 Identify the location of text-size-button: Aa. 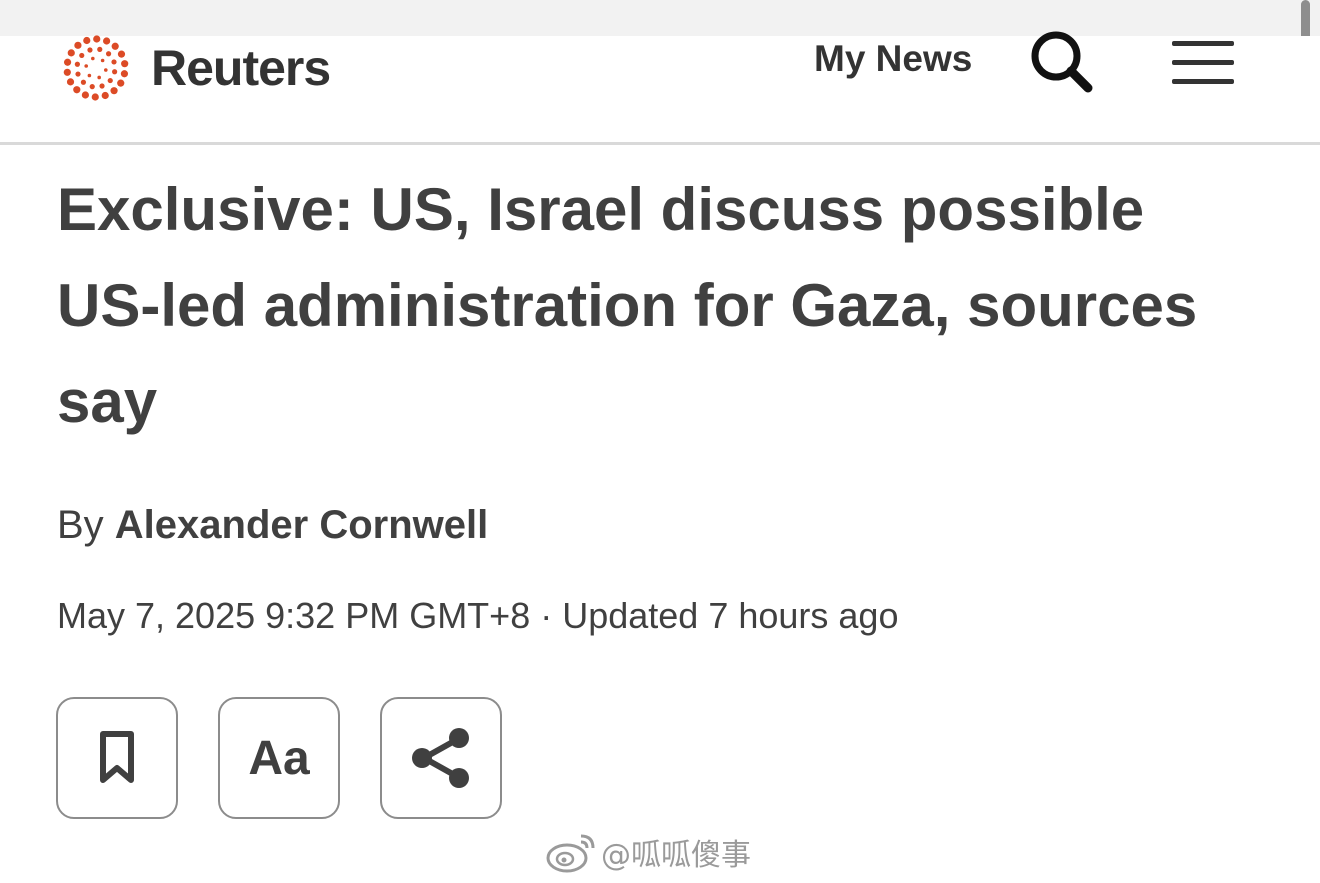
(279, 758).